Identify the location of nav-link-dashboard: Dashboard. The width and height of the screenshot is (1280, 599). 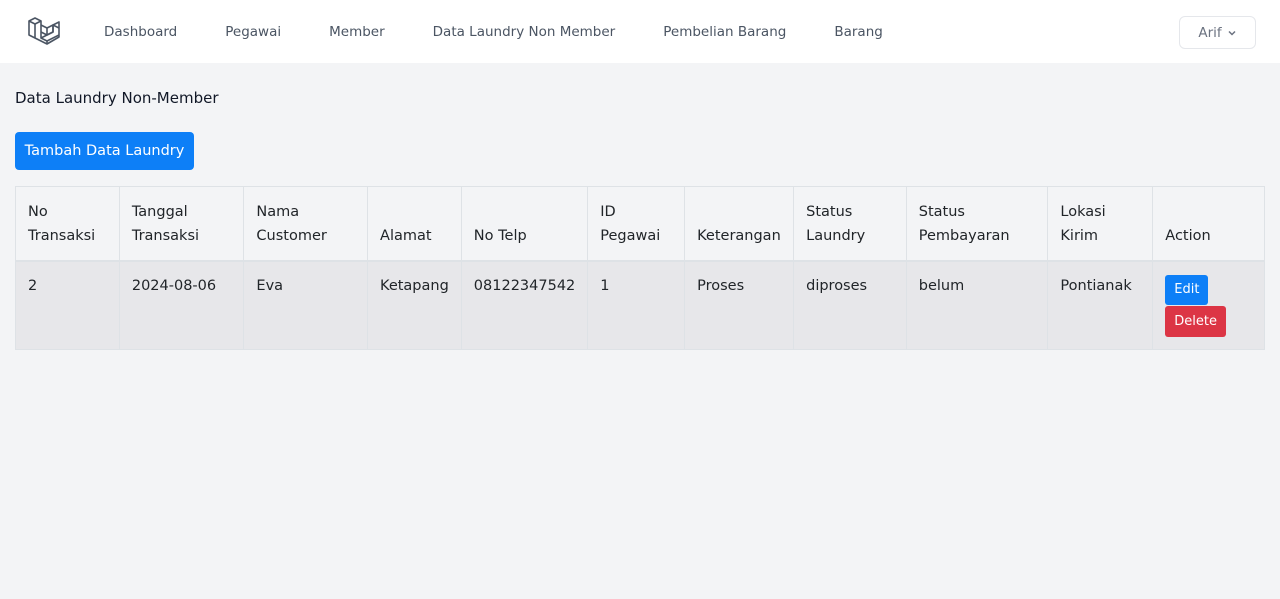
(140, 32).